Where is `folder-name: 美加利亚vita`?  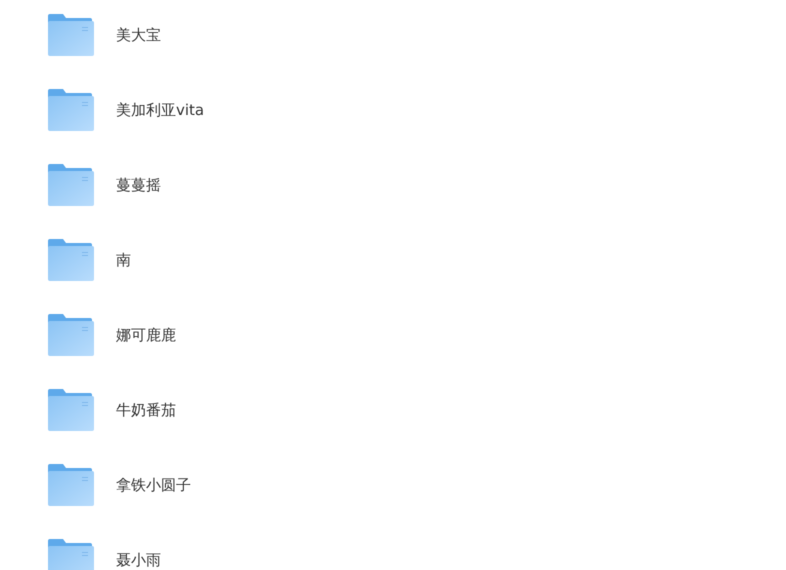 folder-name: 美加利亚vita is located at coordinates (160, 110).